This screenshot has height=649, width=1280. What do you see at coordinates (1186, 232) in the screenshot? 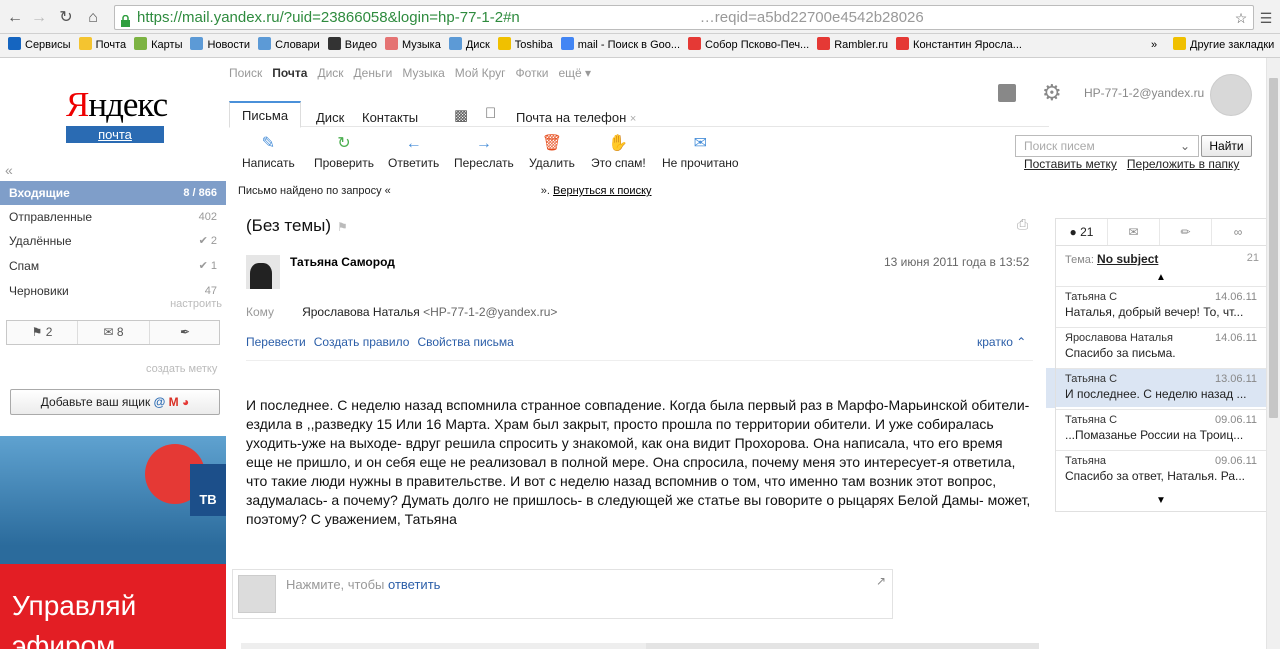
I see `tab-attachments: ✏` at bounding box center [1186, 232].